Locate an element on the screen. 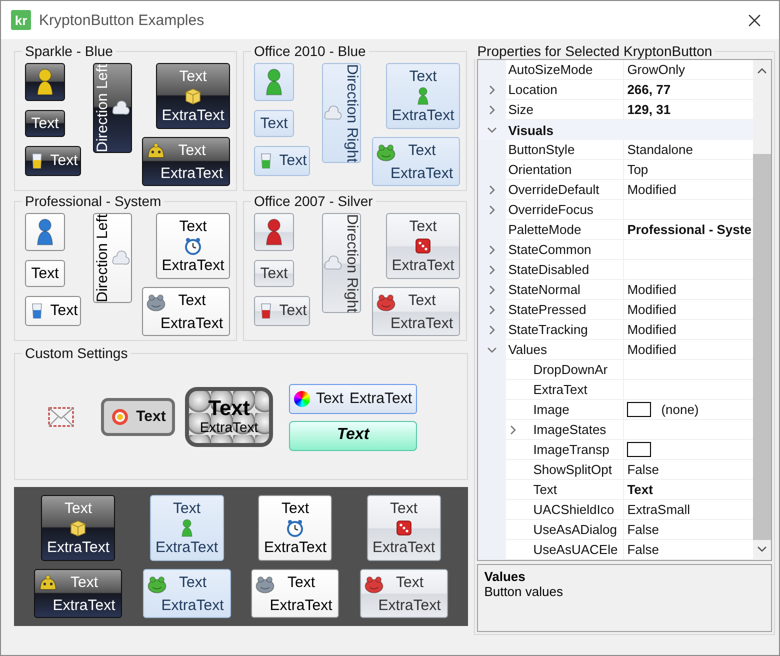  scrollbar-thumb is located at coordinates (762, 347).